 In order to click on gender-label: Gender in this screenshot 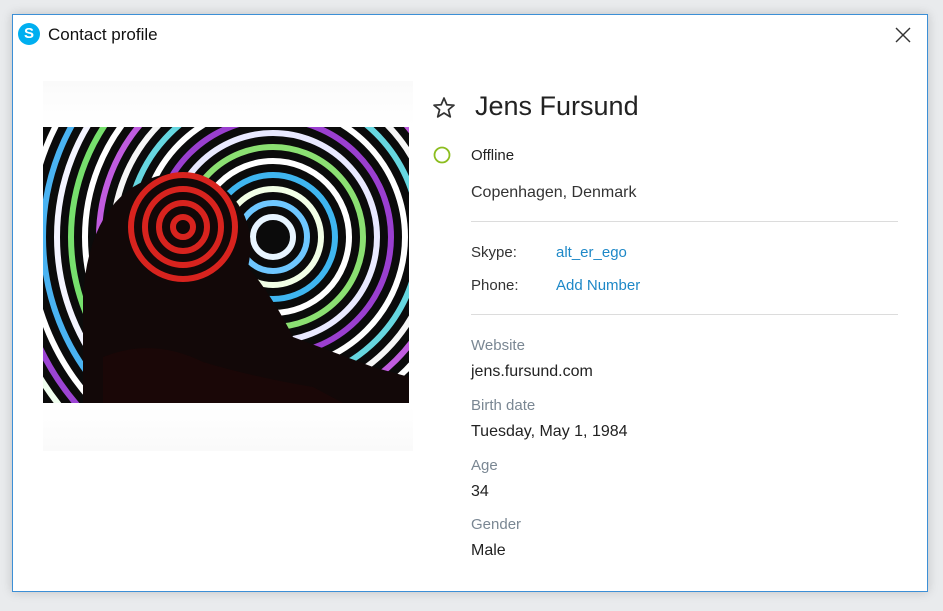, I will do `click(496, 524)`.